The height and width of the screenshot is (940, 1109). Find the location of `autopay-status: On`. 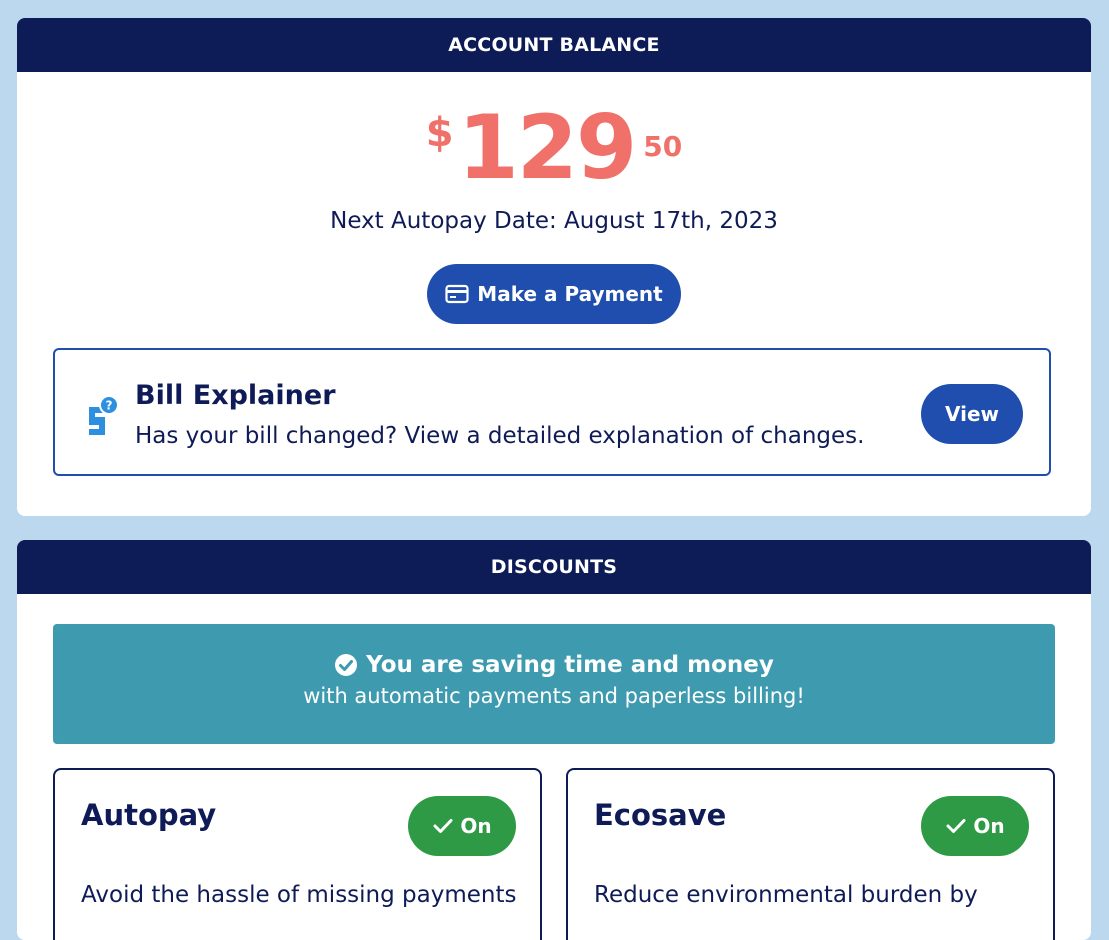

autopay-status: On is located at coordinates (476, 826).